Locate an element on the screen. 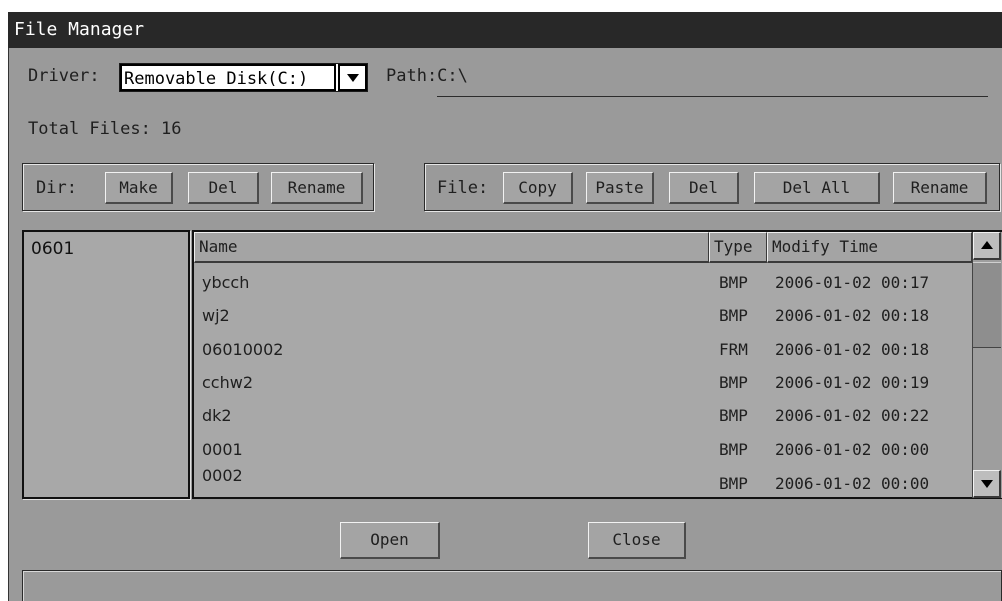  dir-make-button: Make is located at coordinates (139, 188).